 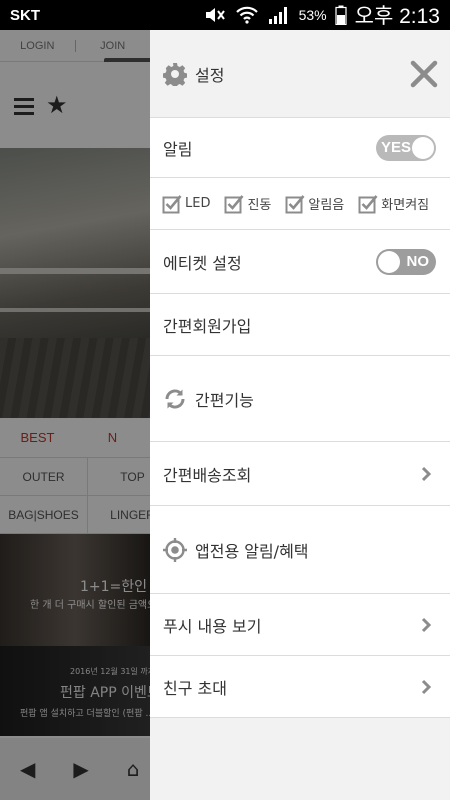 I want to click on signal-icon, so click(x=277, y=15).